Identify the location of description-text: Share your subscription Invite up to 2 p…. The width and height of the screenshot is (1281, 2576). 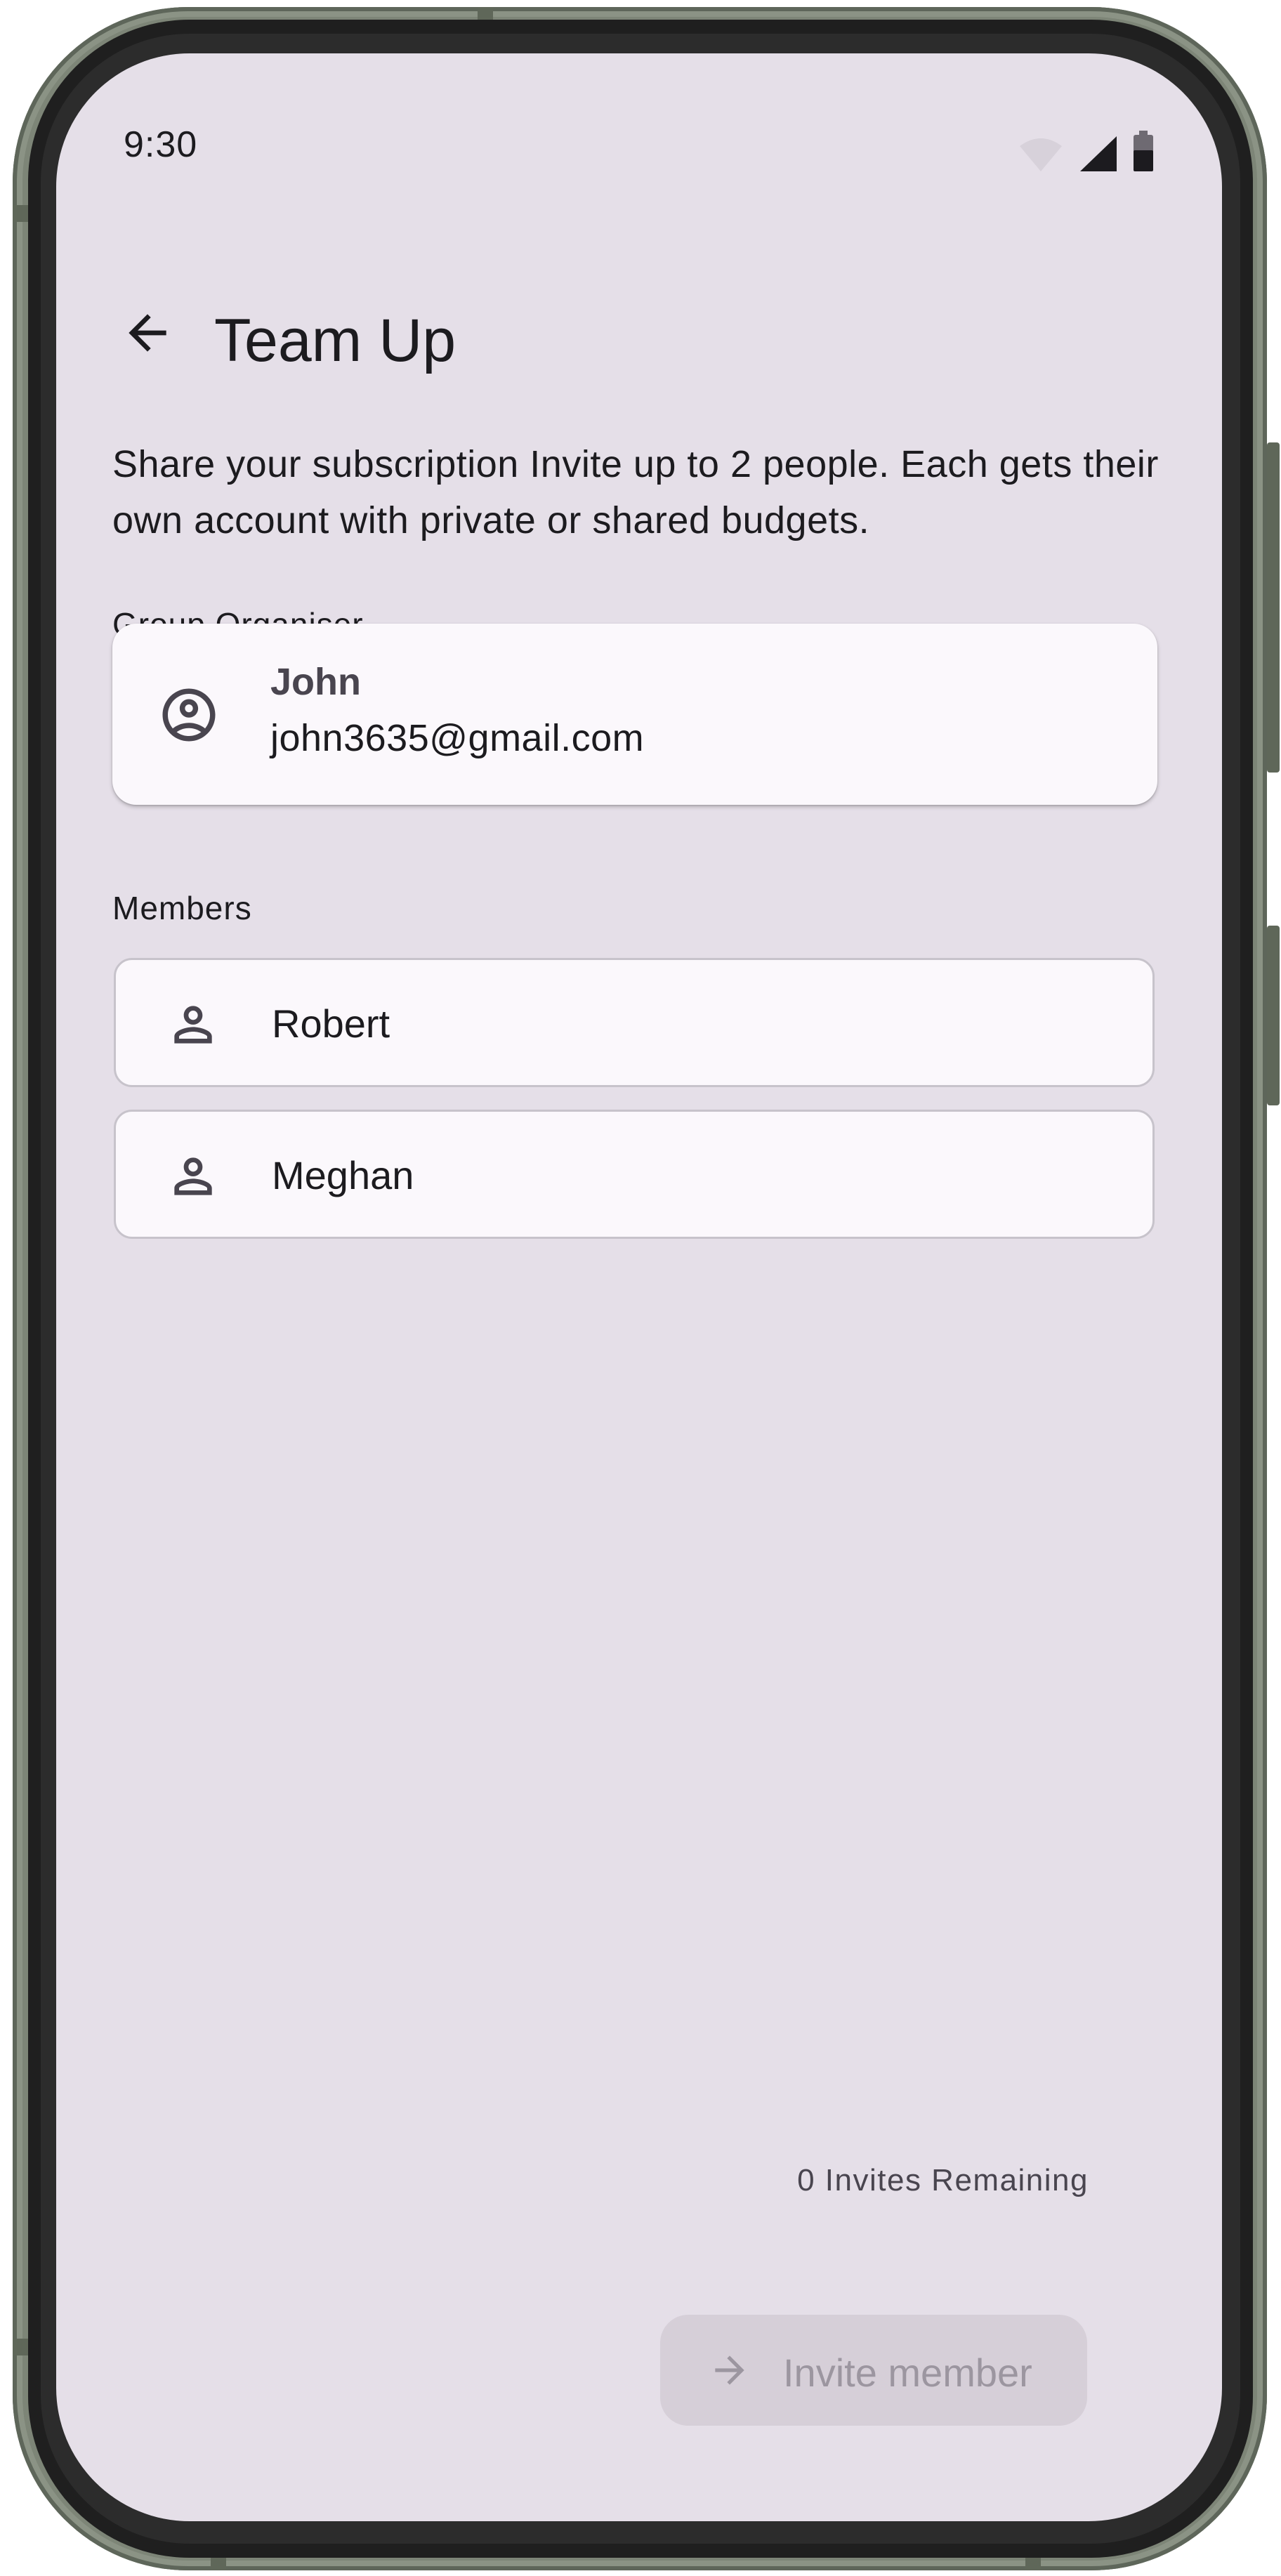
(635, 492).